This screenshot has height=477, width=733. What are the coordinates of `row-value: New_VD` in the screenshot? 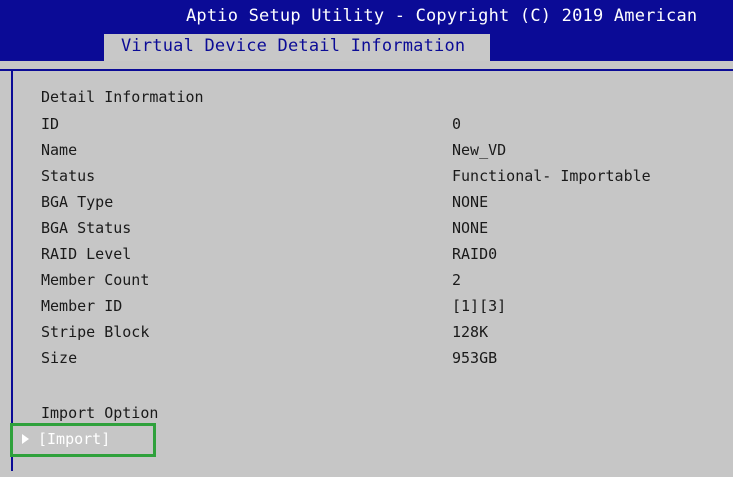 It's located at (479, 150).